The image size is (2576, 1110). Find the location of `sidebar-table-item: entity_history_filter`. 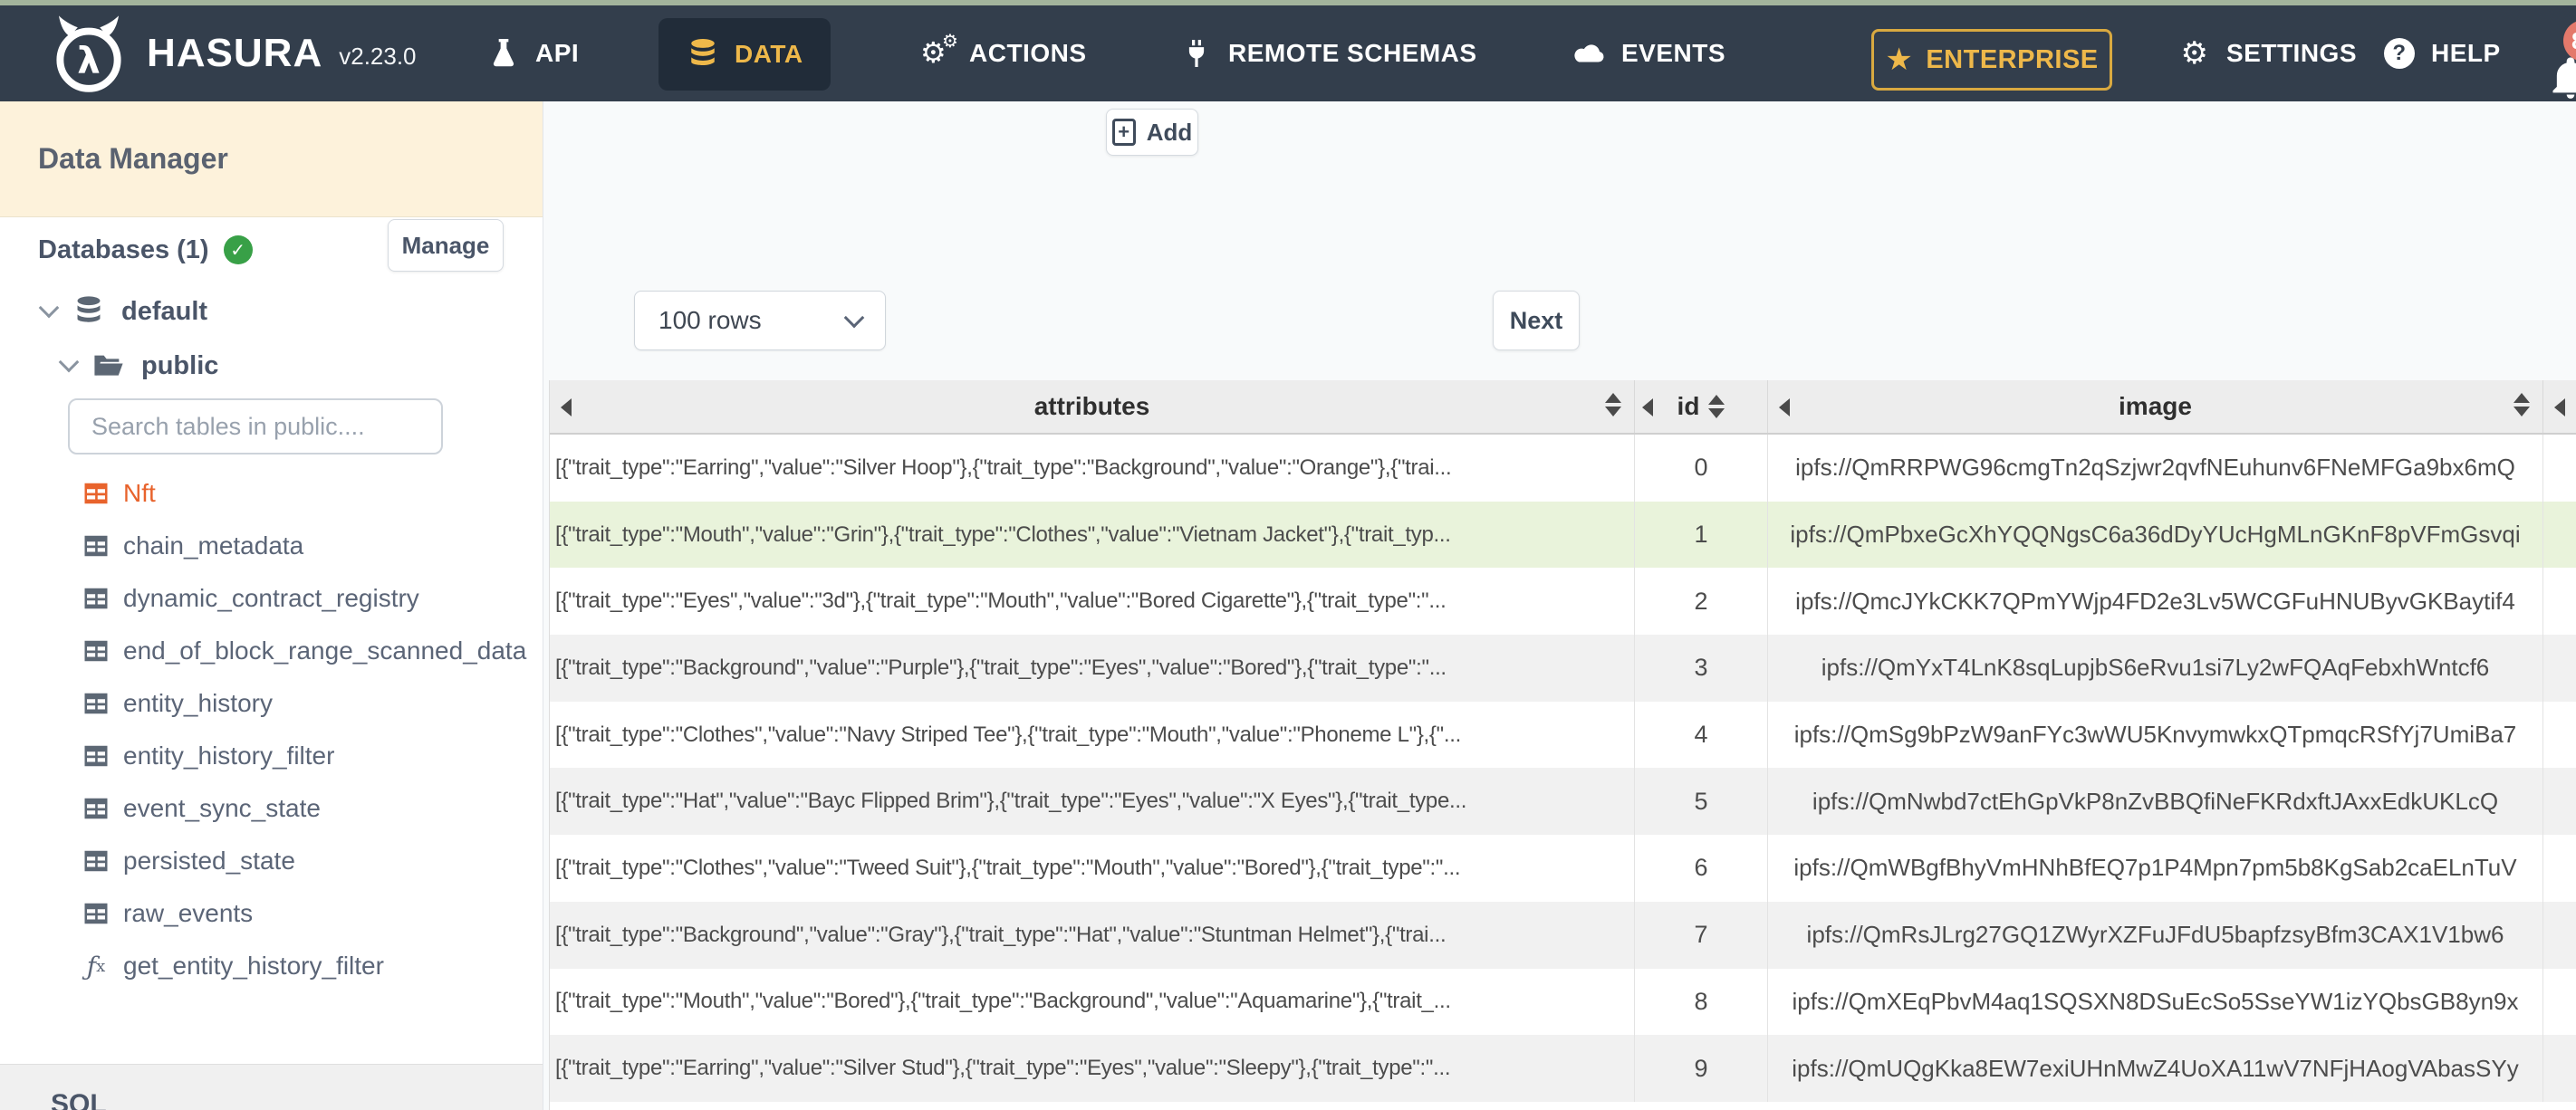

sidebar-table-item: entity_history_filter is located at coordinates (271, 756).